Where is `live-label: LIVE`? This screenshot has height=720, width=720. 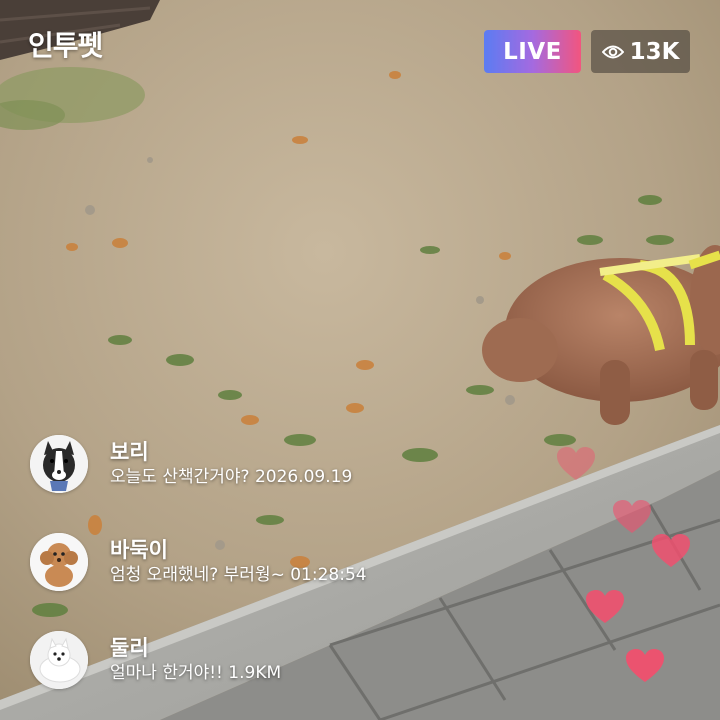
live-label: LIVE is located at coordinates (532, 51).